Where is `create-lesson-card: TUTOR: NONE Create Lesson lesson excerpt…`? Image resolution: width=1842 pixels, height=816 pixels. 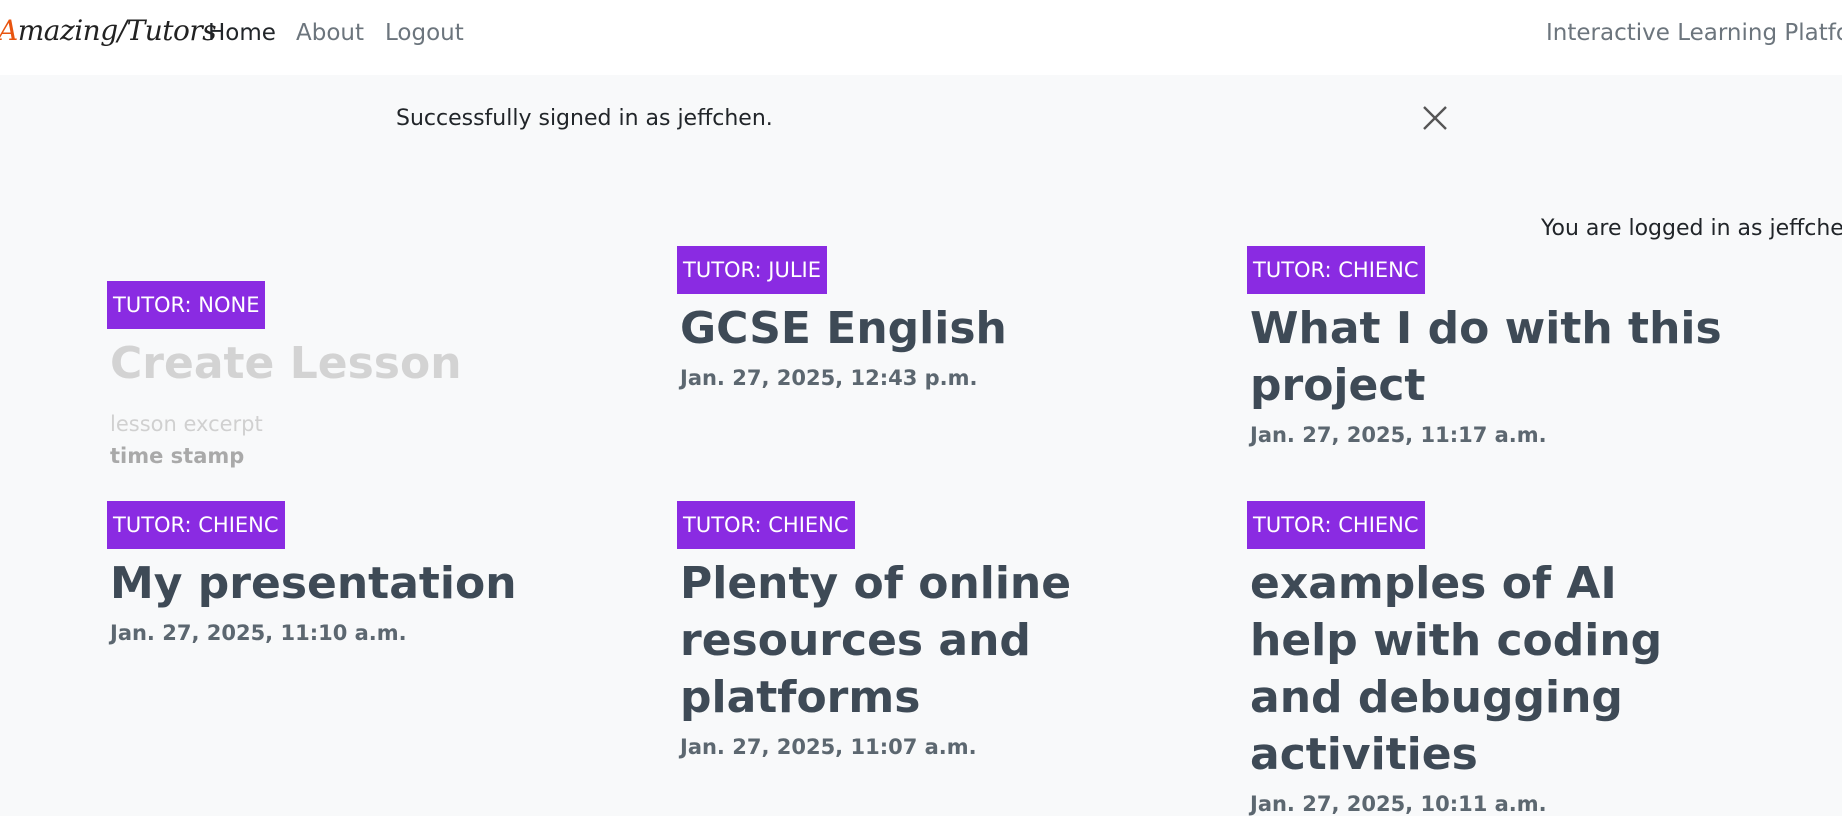
create-lesson-card: TUTOR: NONE Create Lesson lesson excerpt… is located at coordinates (347, 374).